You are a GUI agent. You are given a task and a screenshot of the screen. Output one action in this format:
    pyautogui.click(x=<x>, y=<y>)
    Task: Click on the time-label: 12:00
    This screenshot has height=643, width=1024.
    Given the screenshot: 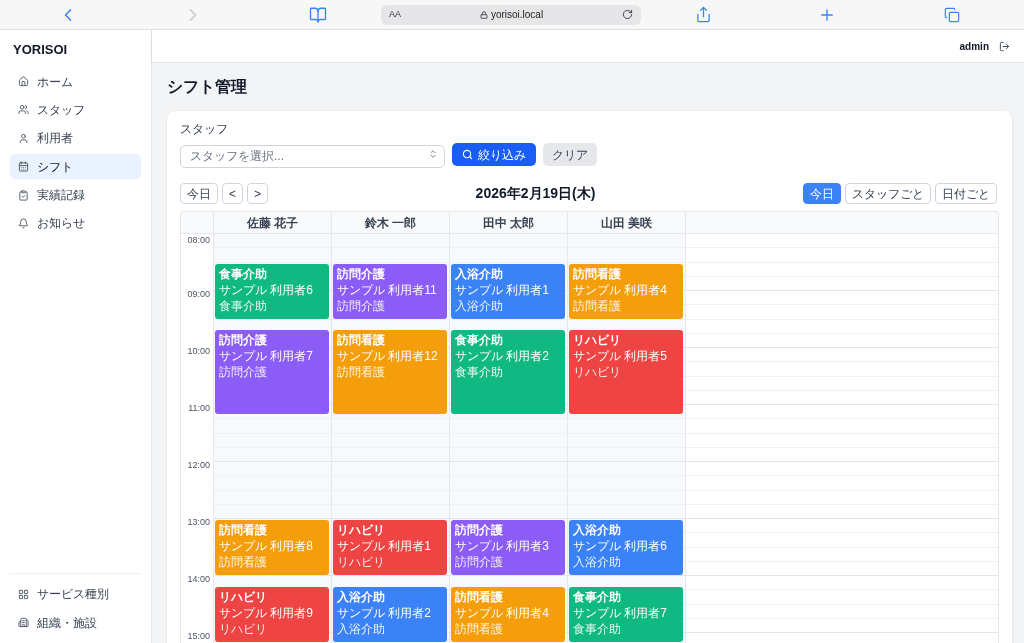 What is the action you would take?
    pyautogui.click(x=198, y=465)
    